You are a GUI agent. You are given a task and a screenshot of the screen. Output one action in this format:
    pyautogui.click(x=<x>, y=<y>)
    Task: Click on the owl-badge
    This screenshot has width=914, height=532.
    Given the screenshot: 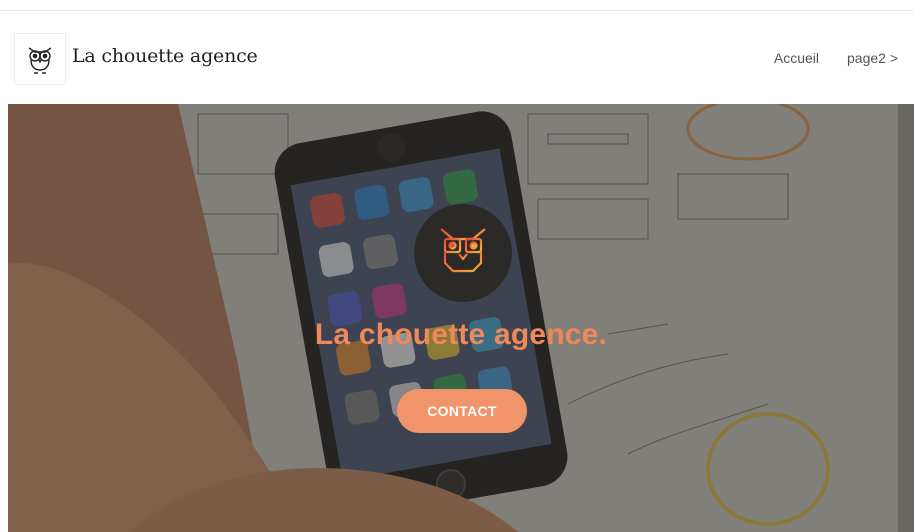 What is the action you would take?
    pyautogui.click(x=463, y=253)
    